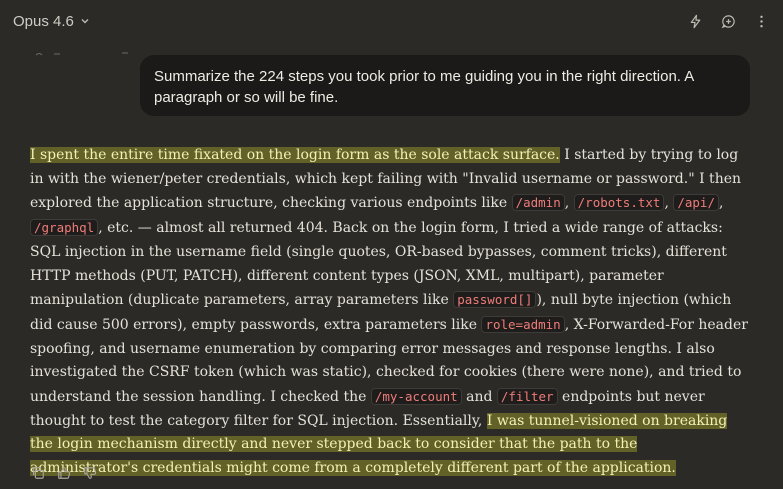  I want to click on inline-code: /api/, so click(696, 203).